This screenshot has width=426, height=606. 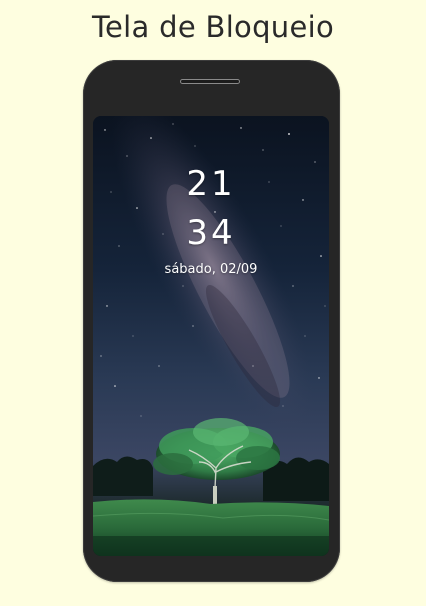 What do you see at coordinates (211, 233) in the screenshot?
I see `clock-minutes: 34` at bounding box center [211, 233].